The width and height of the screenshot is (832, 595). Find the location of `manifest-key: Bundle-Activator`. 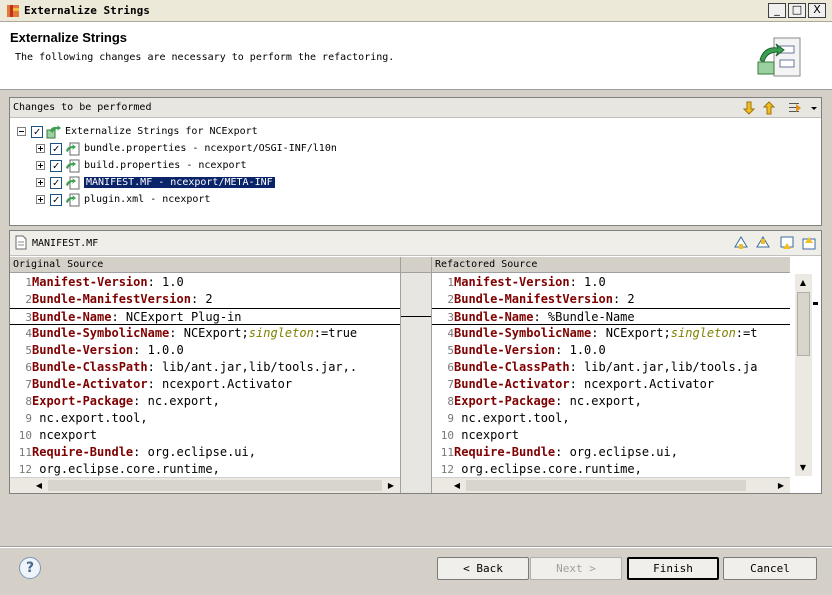

manifest-key: Bundle-Activator is located at coordinates (512, 384).